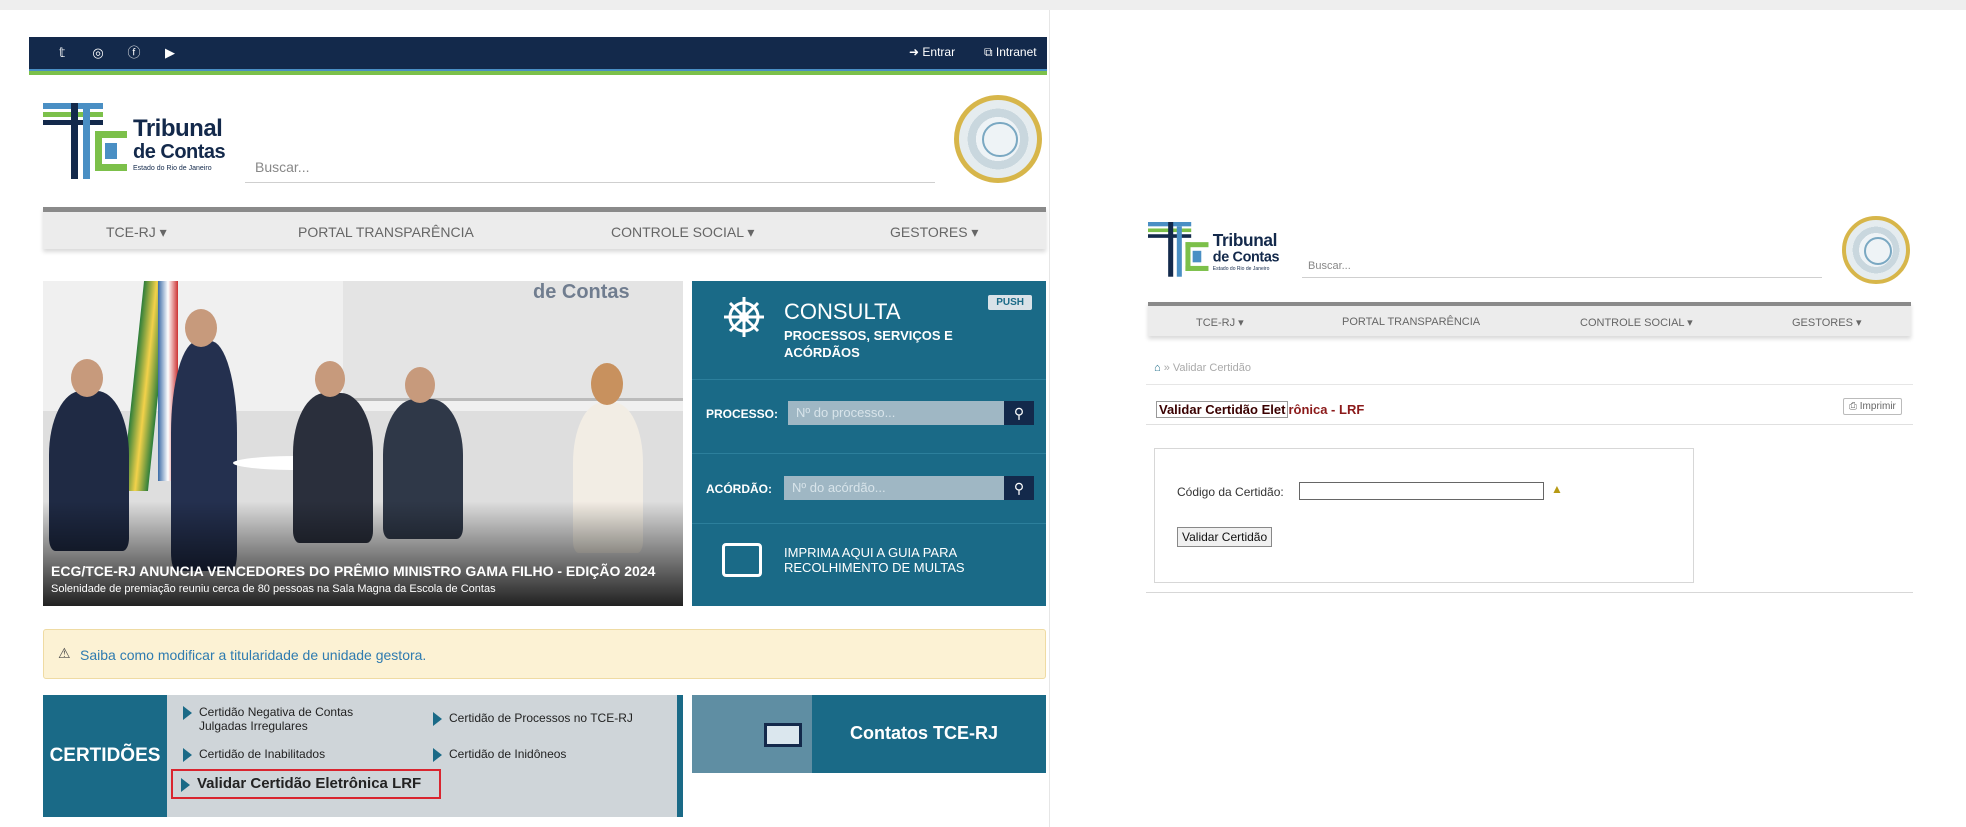 Image resolution: width=1966 pixels, height=827 pixels. What do you see at coordinates (742, 414) in the screenshot?
I see `processo-label: PROCESSO:` at bounding box center [742, 414].